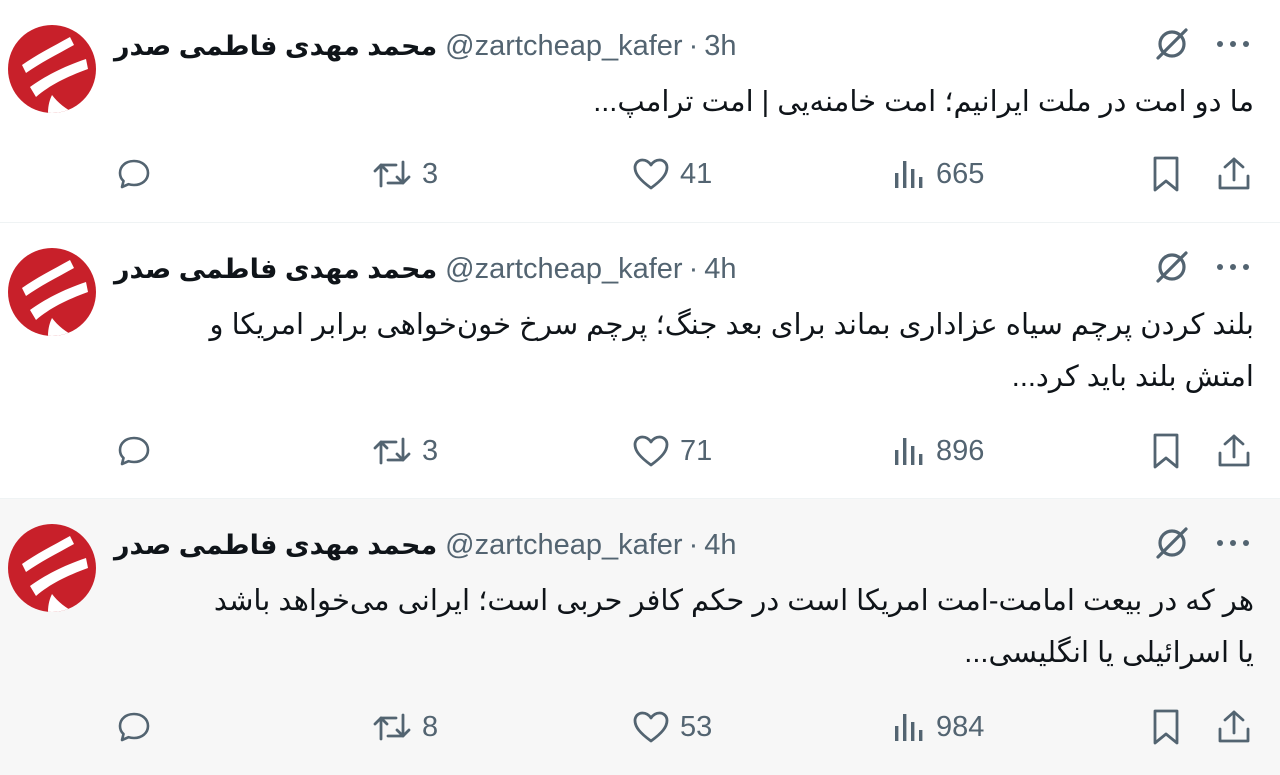  I want to click on like-button: 71, so click(672, 451).